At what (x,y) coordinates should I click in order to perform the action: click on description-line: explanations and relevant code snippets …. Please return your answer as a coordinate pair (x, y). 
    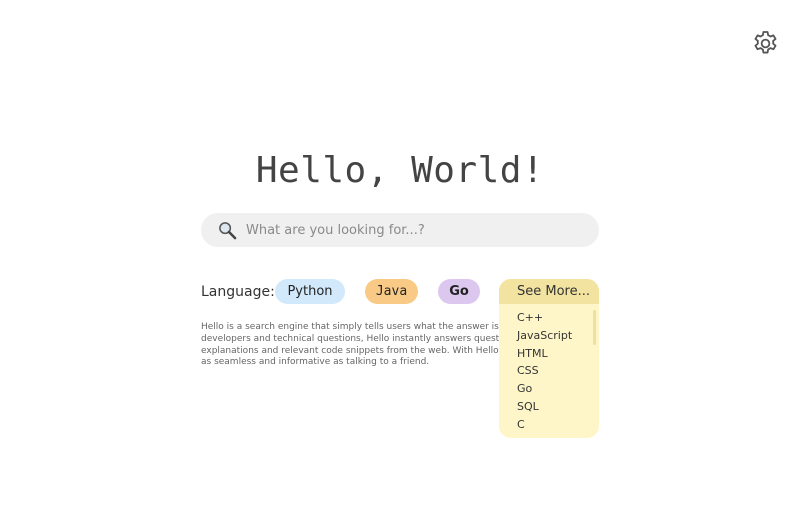
    Looking at the image, I should click on (350, 350).